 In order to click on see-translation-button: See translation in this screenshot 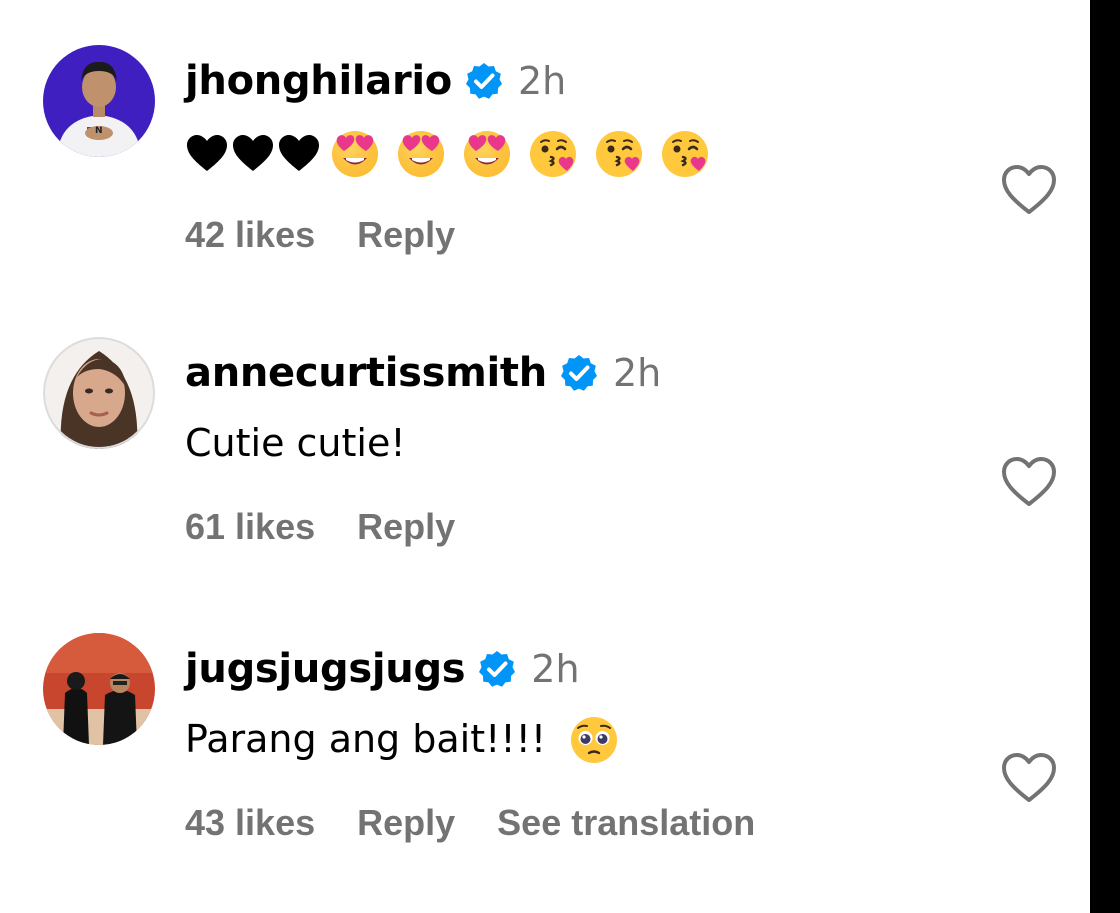, I will do `click(626, 823)`.